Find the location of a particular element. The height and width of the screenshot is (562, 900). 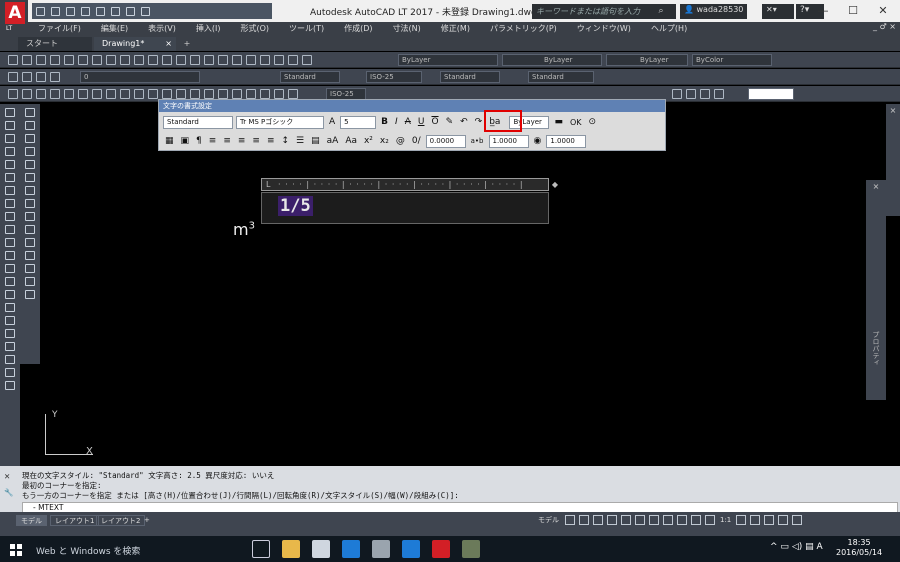

application-menu-button: A LT is located at coordinates (14, 18).